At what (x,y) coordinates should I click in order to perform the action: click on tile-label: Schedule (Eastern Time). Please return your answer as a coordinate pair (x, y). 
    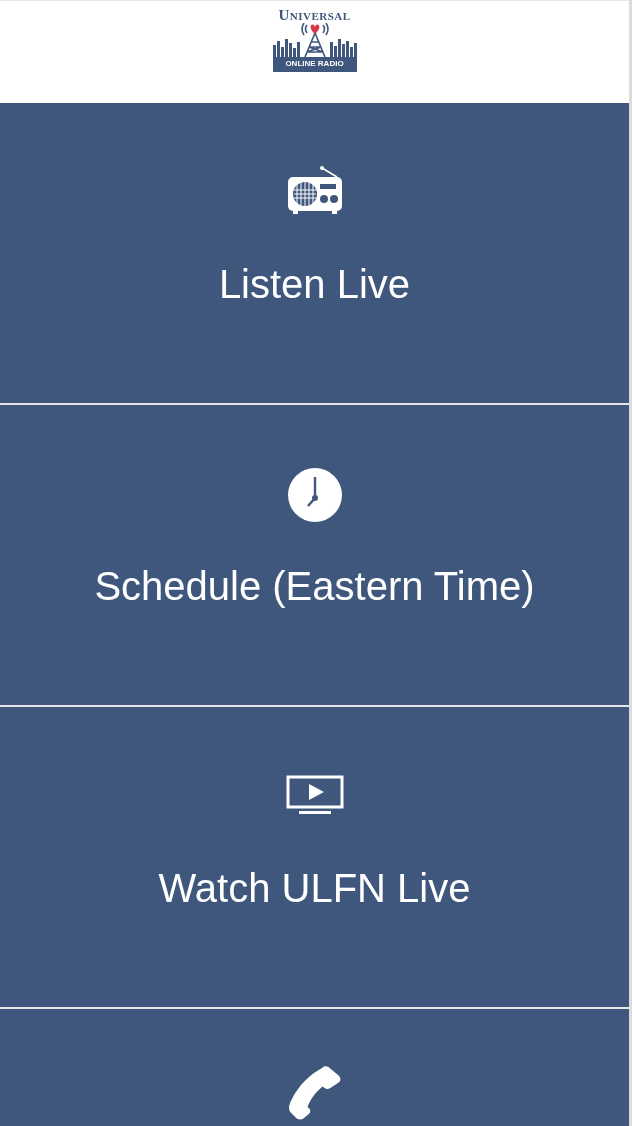
    Looking at the image, I should click on (314, 586).